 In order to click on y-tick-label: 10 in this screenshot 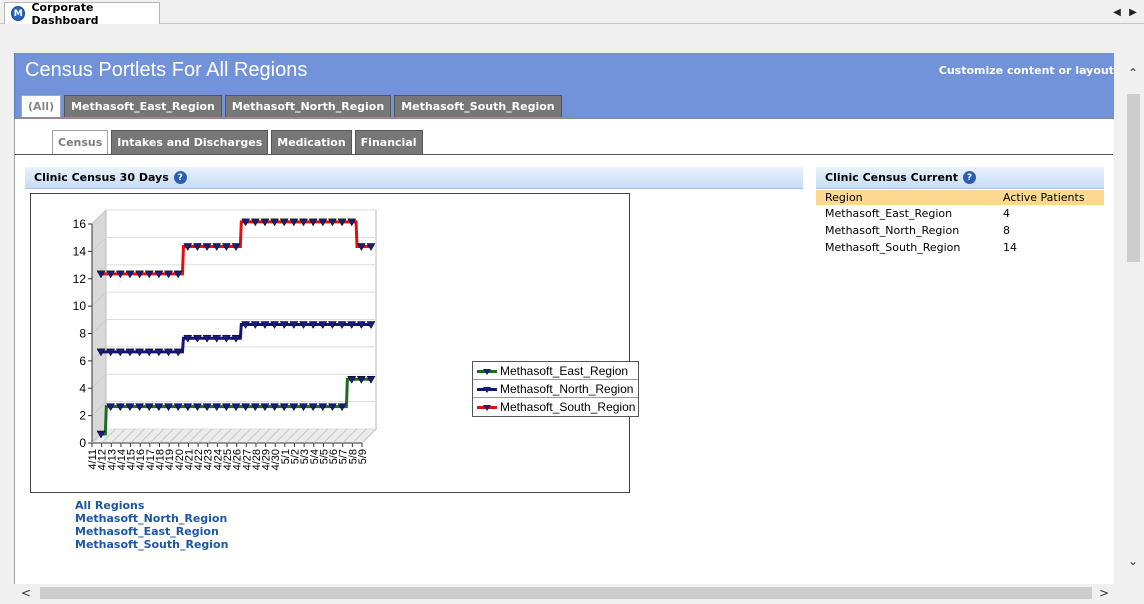, I will do `click(80, 306)`.